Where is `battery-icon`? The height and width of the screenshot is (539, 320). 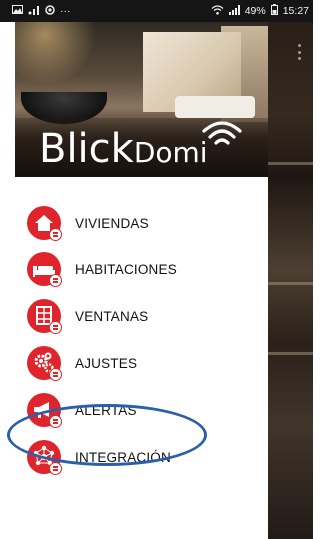 battery-icon is located at coordinates (274, 11).